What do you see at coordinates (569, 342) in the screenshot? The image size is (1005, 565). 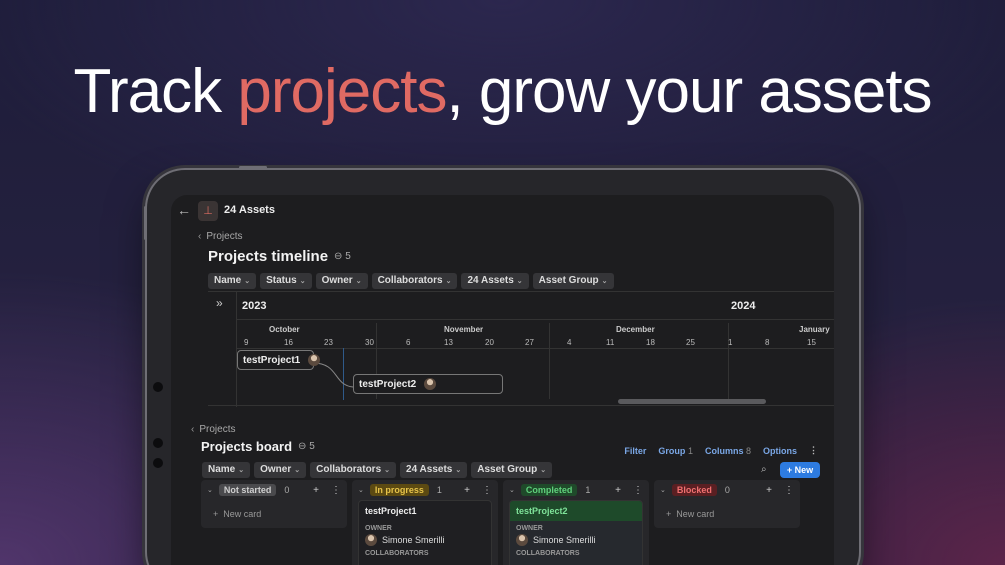 I see `day-label: 4` at bounding box center [569, 342].